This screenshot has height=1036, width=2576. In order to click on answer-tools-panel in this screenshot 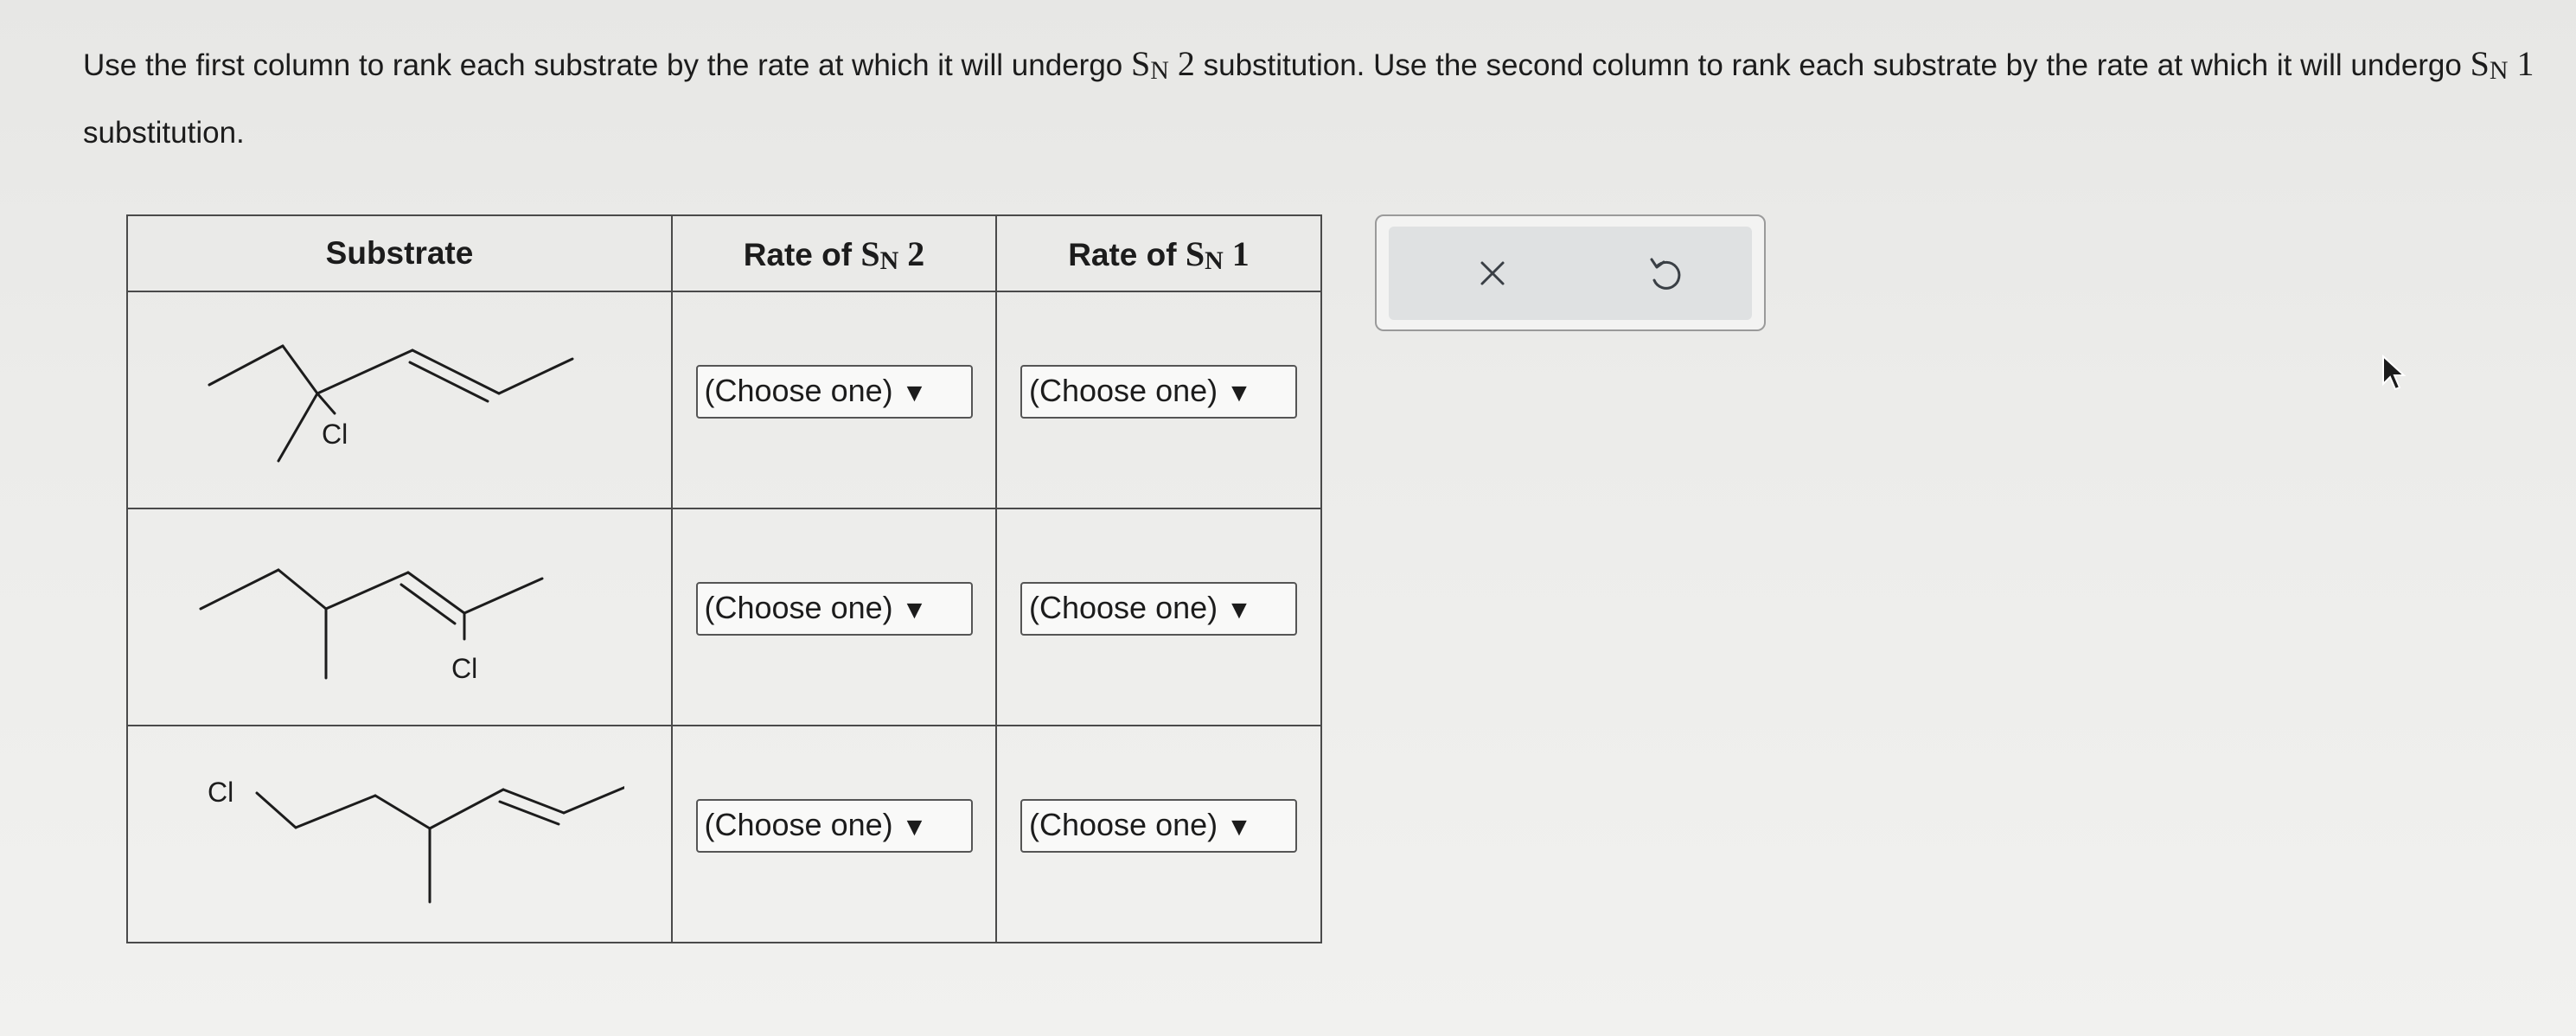, I will do `click(1570, 272)`.